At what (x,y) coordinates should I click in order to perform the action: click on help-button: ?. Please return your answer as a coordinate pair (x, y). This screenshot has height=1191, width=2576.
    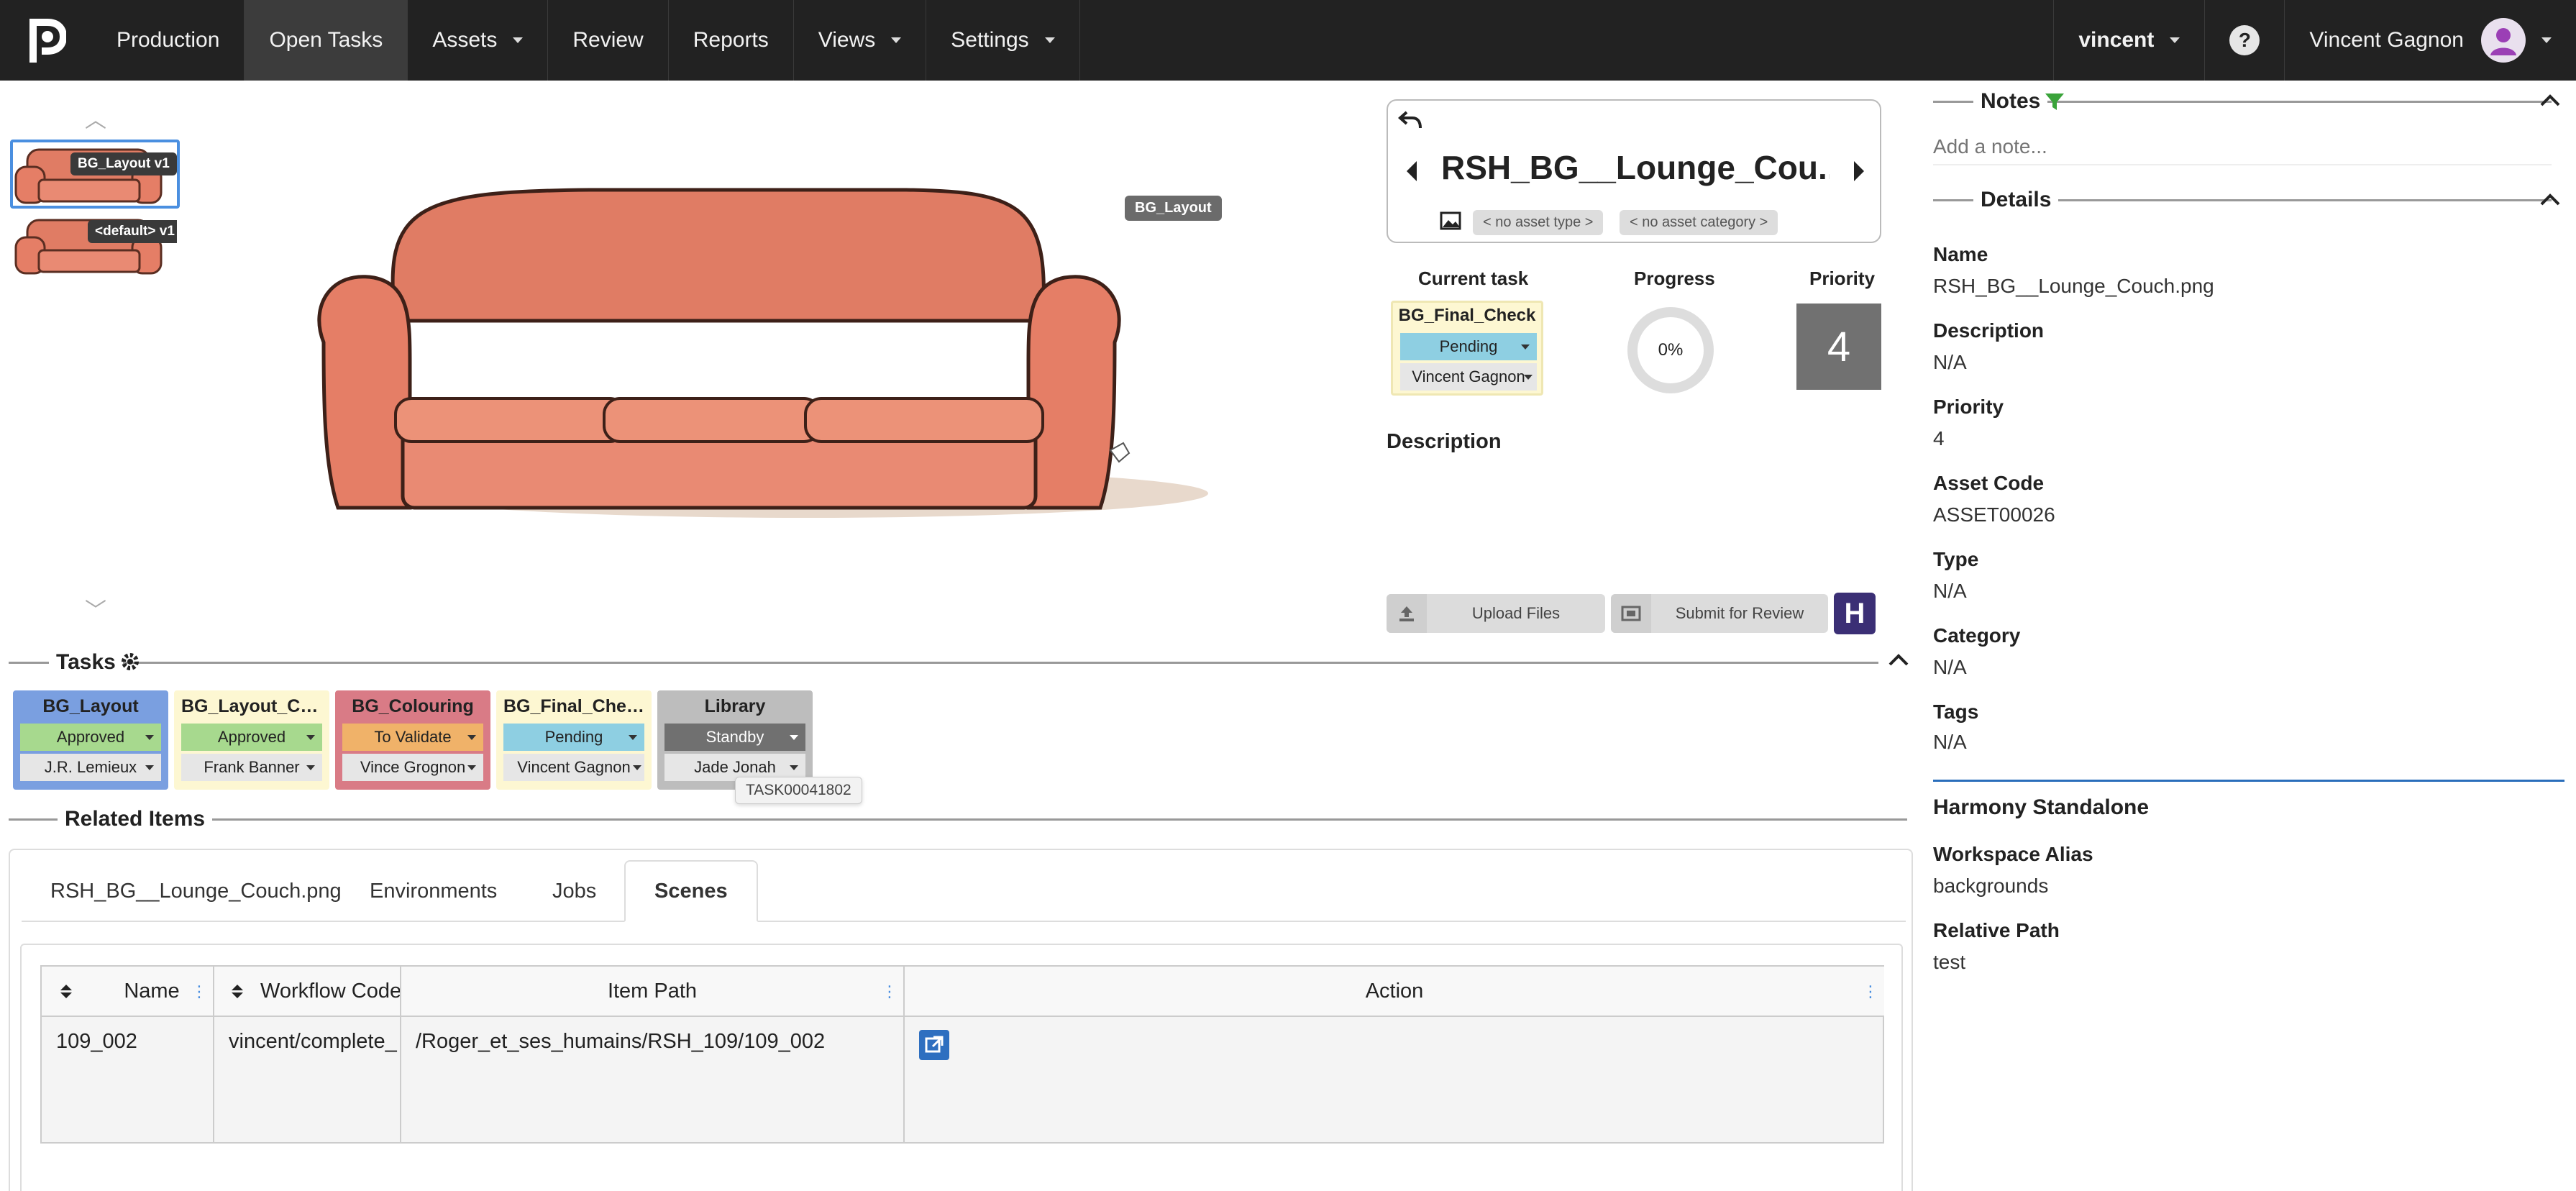
    Looking at the image, I should click on (2244, 40).